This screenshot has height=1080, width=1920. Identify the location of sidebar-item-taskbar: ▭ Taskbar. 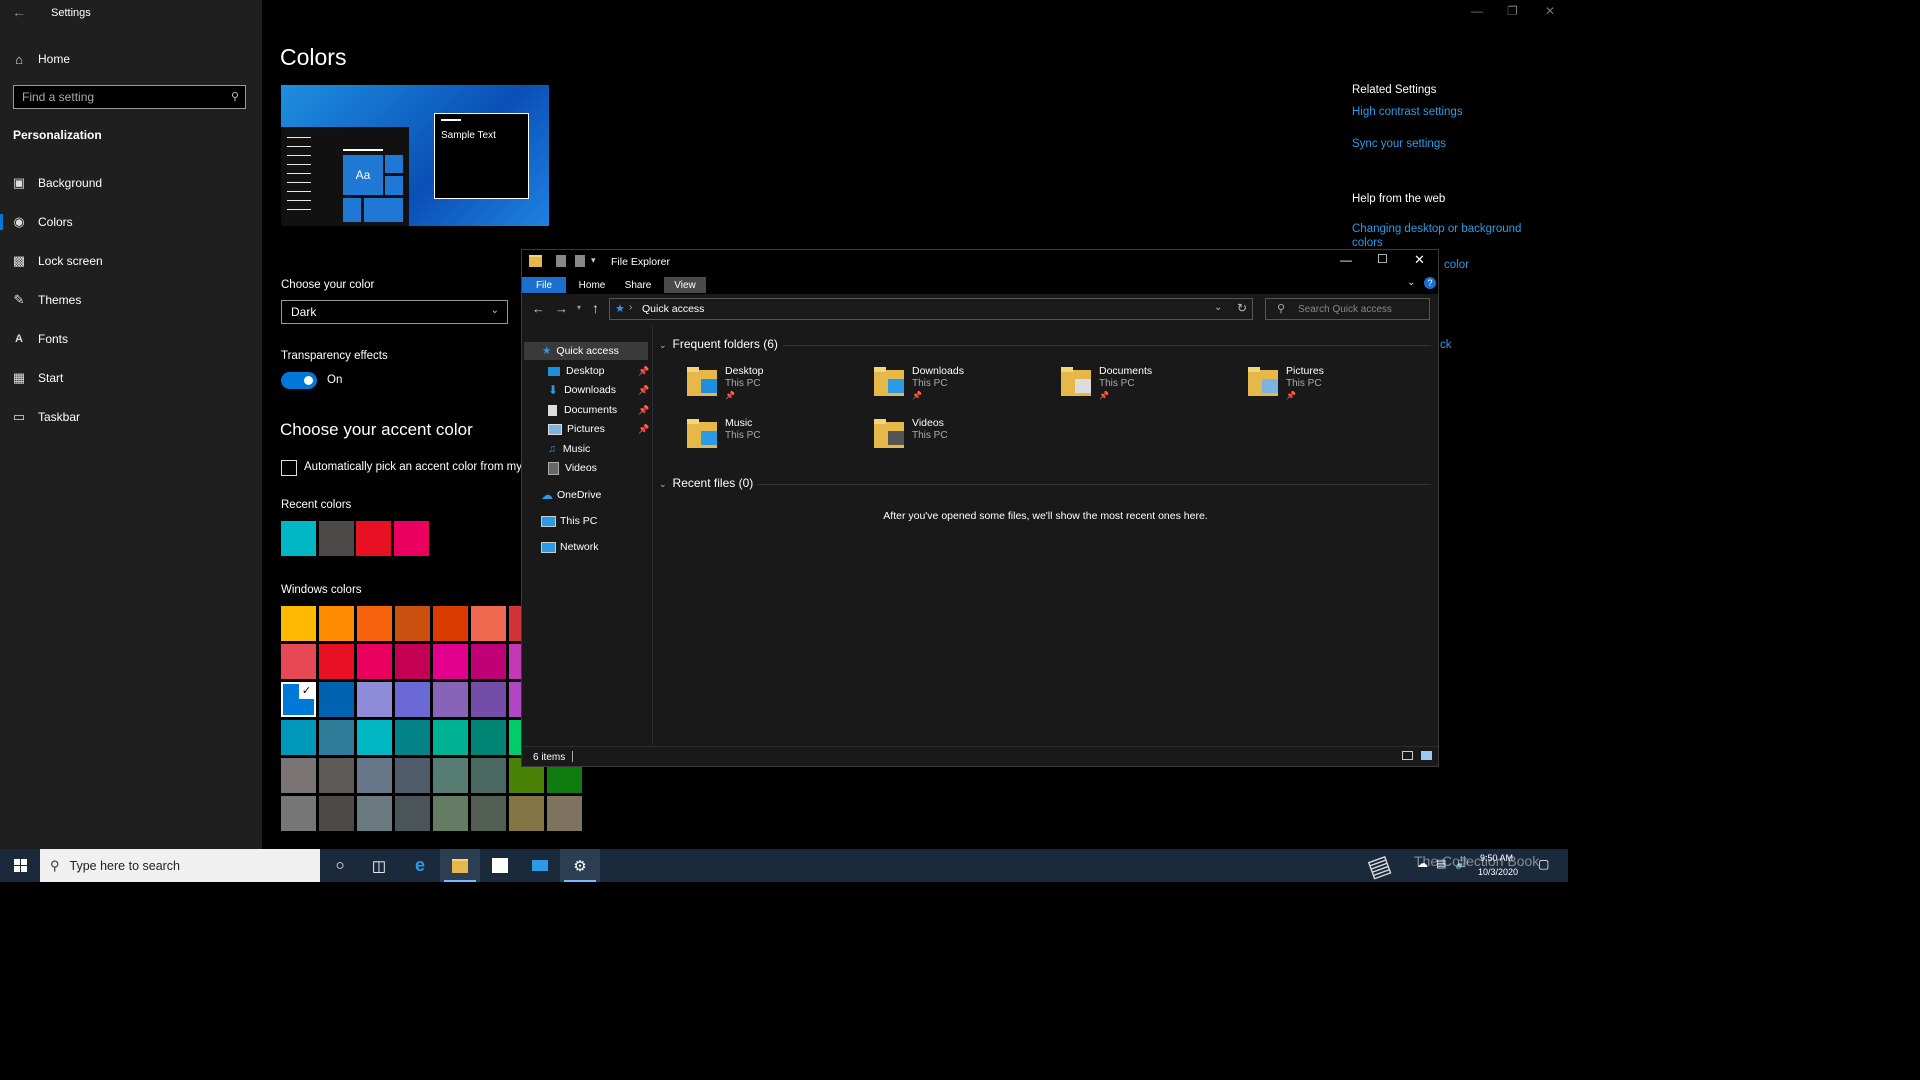
(131, 417).